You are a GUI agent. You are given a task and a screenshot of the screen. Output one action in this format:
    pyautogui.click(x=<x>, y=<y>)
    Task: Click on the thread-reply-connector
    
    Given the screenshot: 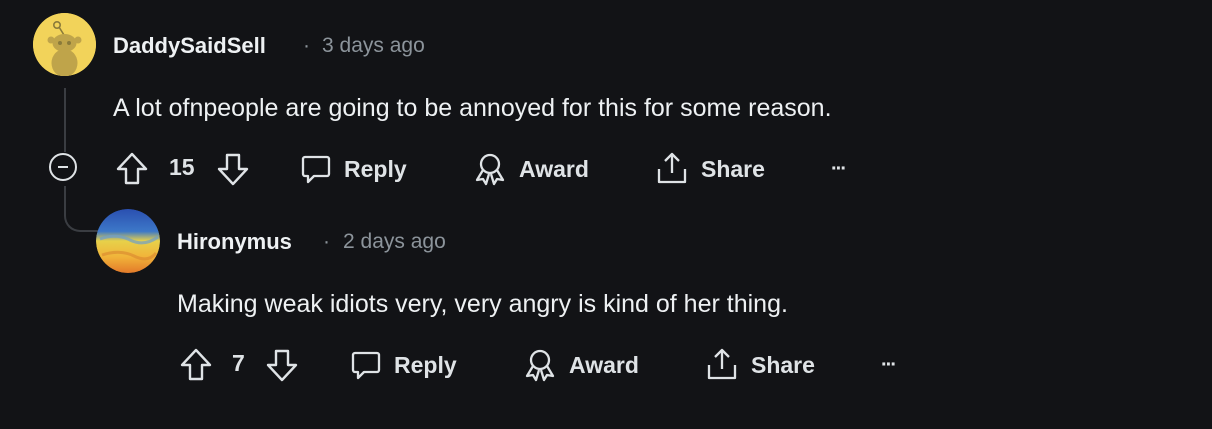 What is the action you would take?
    pyautogui.click(x=81, y=209)
    